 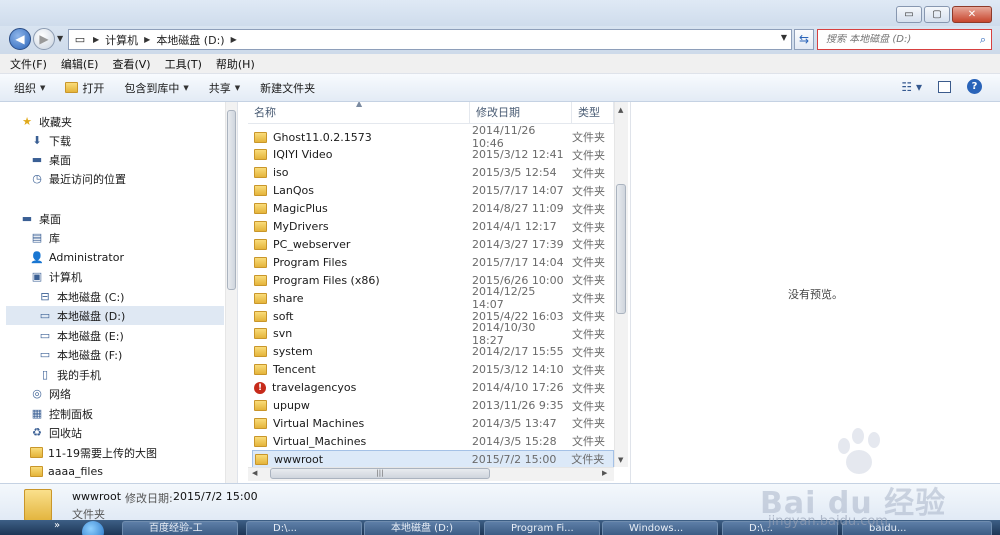 I want to click on nav-item: ⬇ 下载, so click(x=35, y=140).